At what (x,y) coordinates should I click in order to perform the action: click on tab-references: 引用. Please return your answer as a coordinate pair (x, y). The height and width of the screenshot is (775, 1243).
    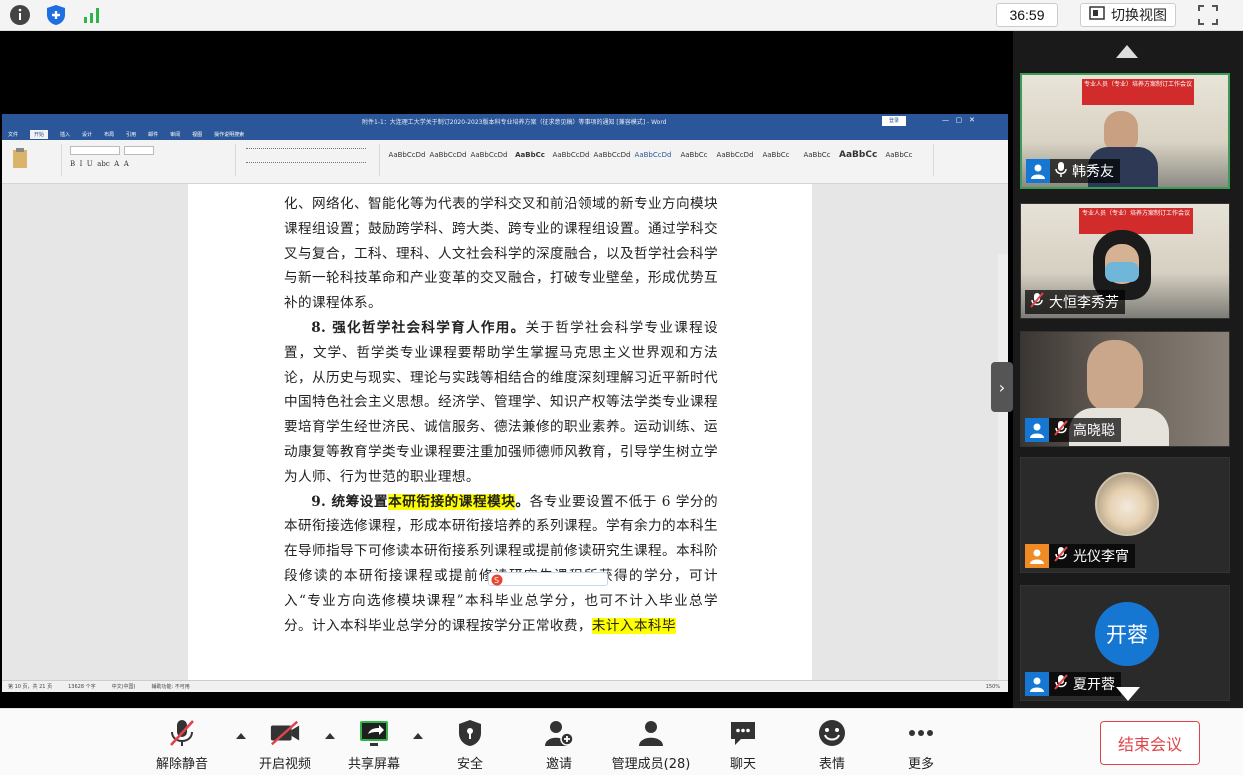
    Looking at the image, I should click on (131, 134).